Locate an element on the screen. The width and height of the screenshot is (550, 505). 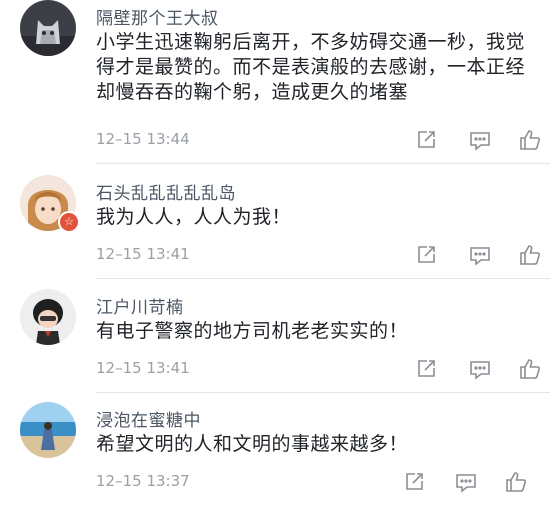
comment-line: 得才是最赞的。而不是表演般的去感谢，一本正经 is located at coordinates (311, 67).